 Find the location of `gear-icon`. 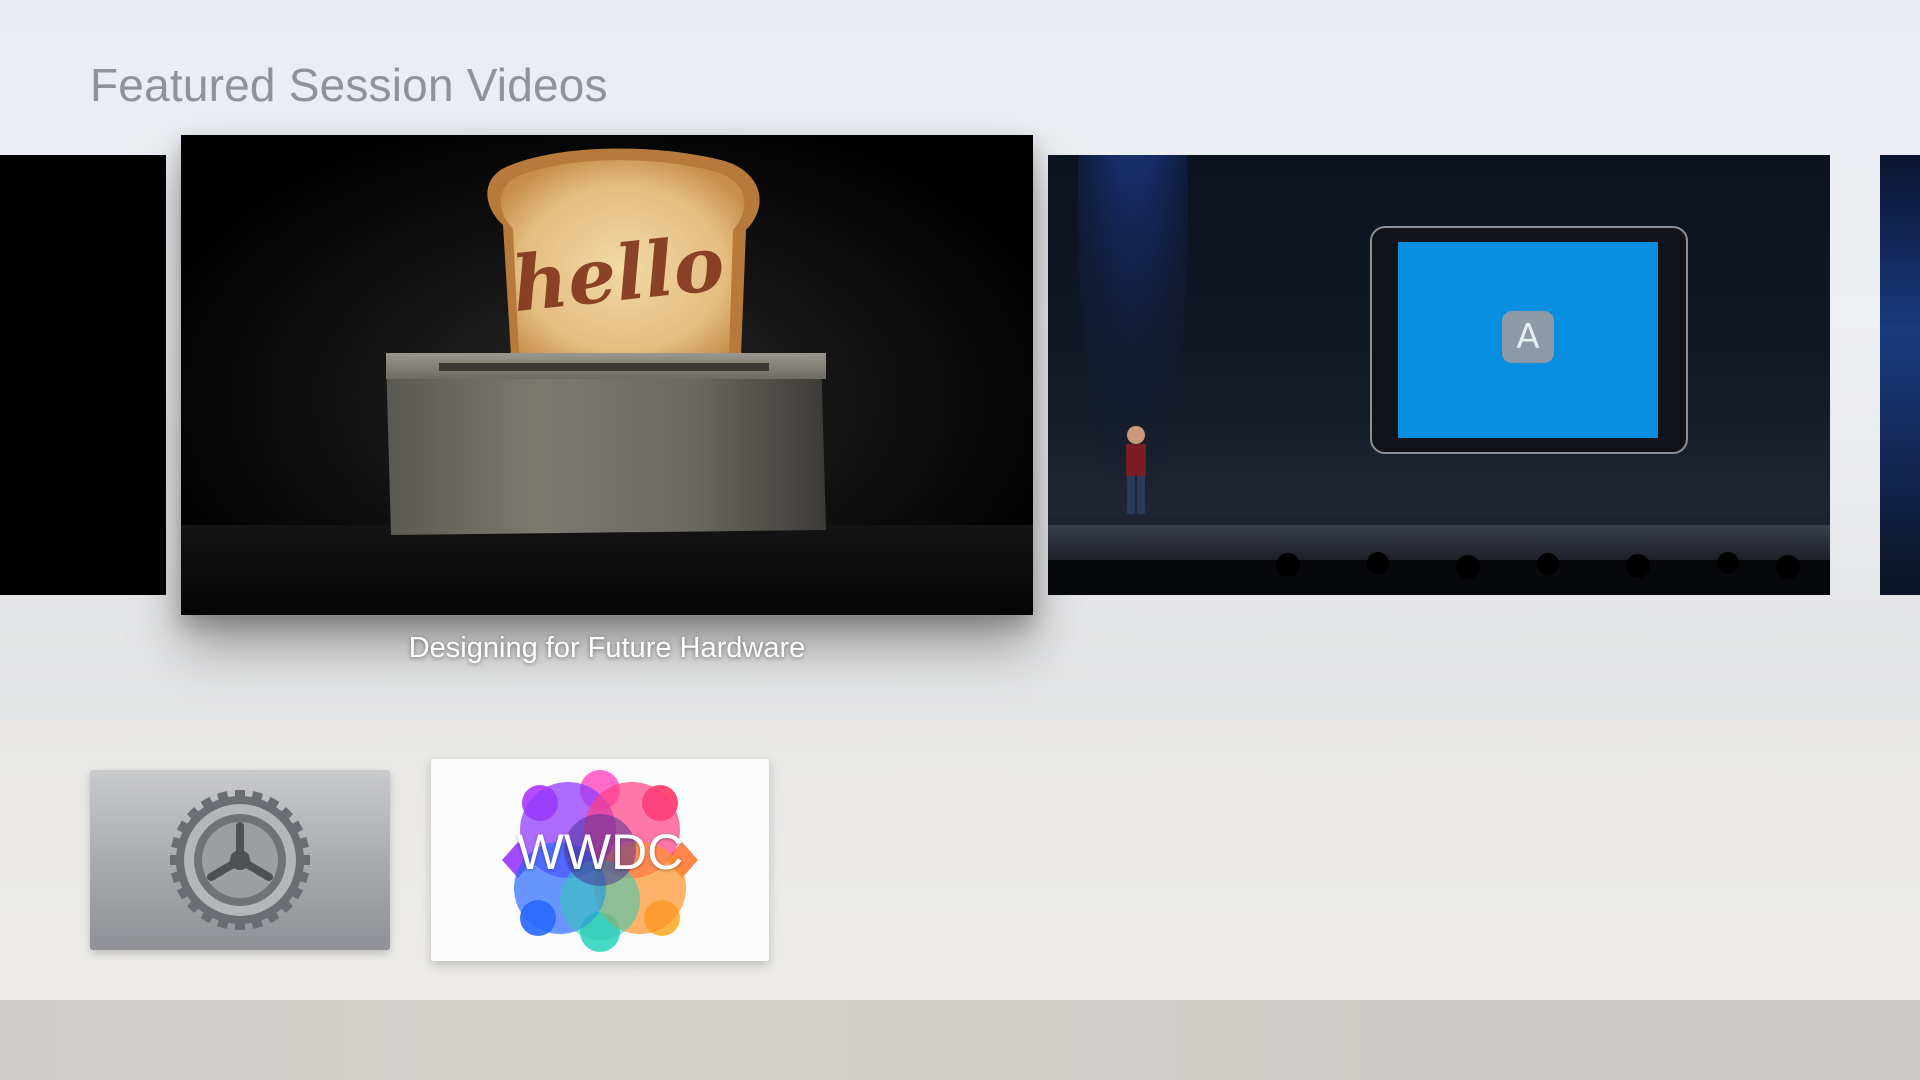

gear-icon is located at coordinates (240, 860).